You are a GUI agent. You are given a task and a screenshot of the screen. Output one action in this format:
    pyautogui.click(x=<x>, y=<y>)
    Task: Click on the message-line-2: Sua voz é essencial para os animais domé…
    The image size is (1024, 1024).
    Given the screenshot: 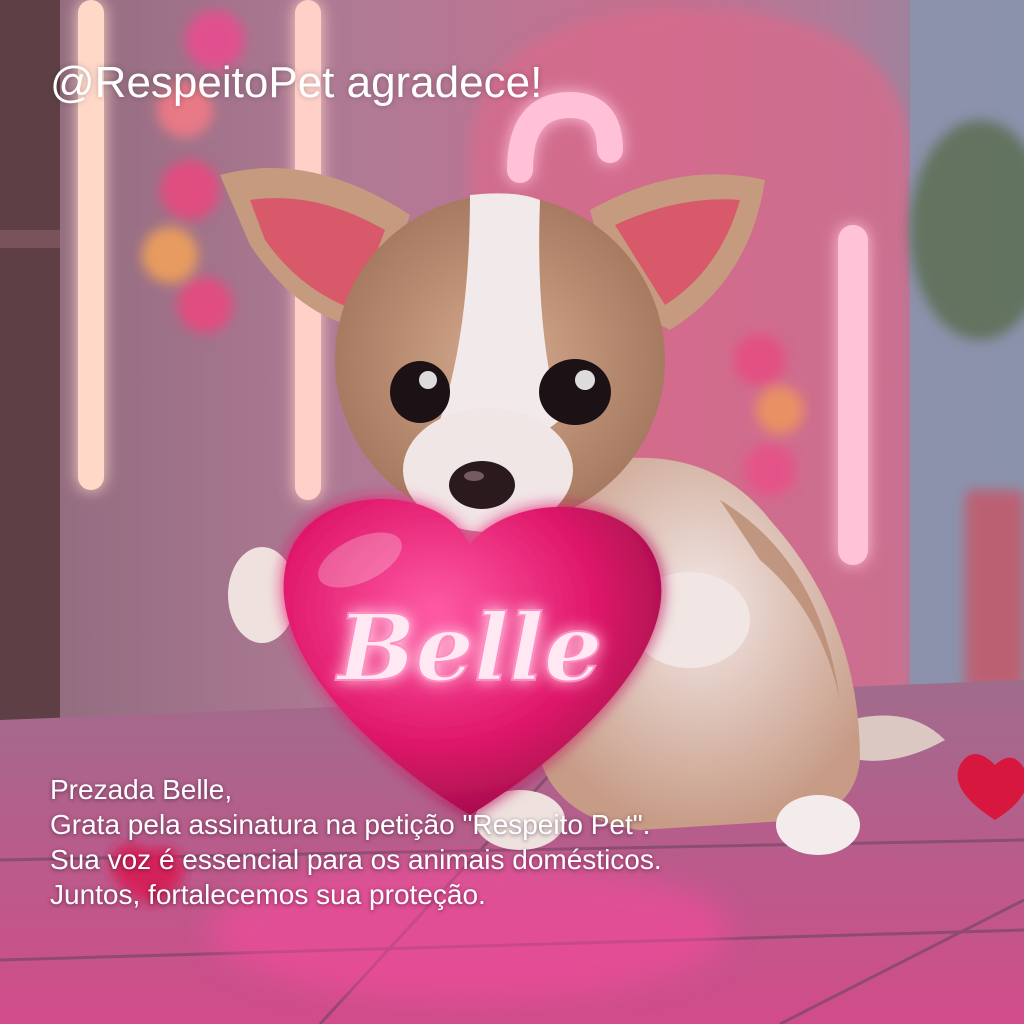 What is the action you would take?
    pyautogui.click(x=356, y=859)
    